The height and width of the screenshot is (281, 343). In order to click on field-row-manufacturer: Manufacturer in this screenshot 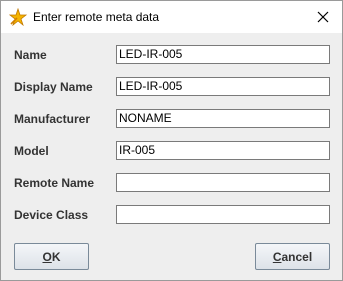, I will do `click(171, 120)`.